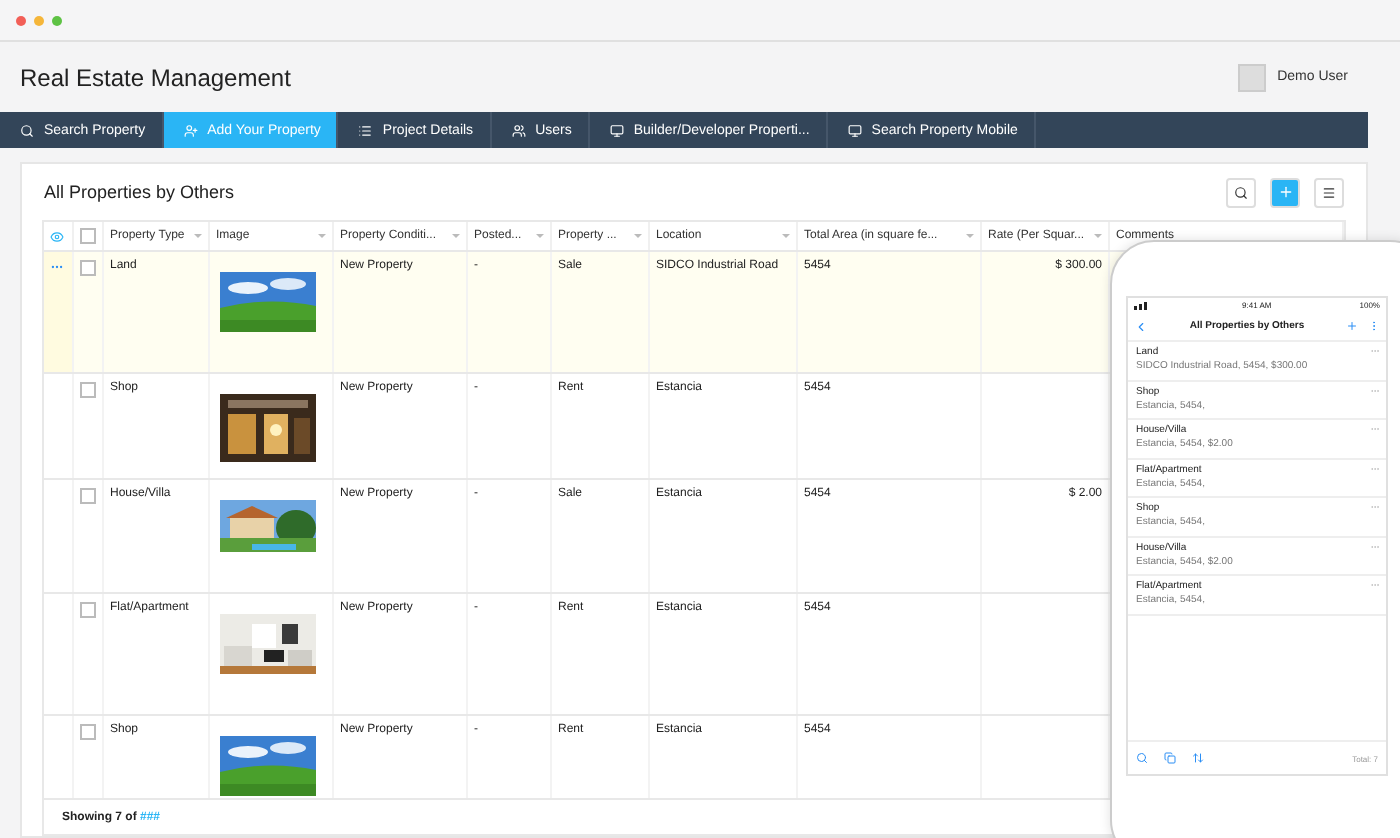  I want to click on app-title: Real Estate Management, so click(155, 77).